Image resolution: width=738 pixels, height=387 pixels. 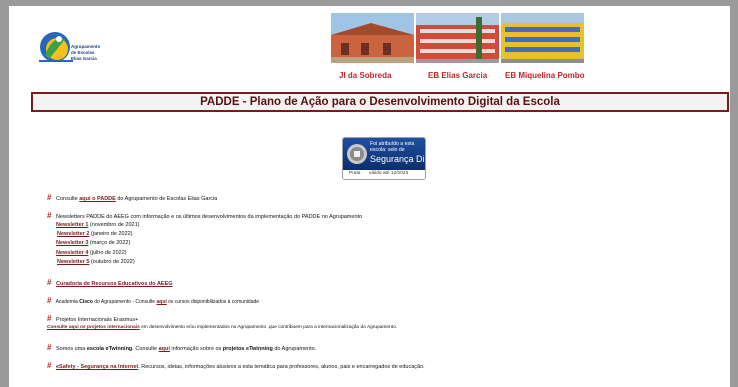 I want to click on etwinning-link: aqui, so click(x=164, y=349).